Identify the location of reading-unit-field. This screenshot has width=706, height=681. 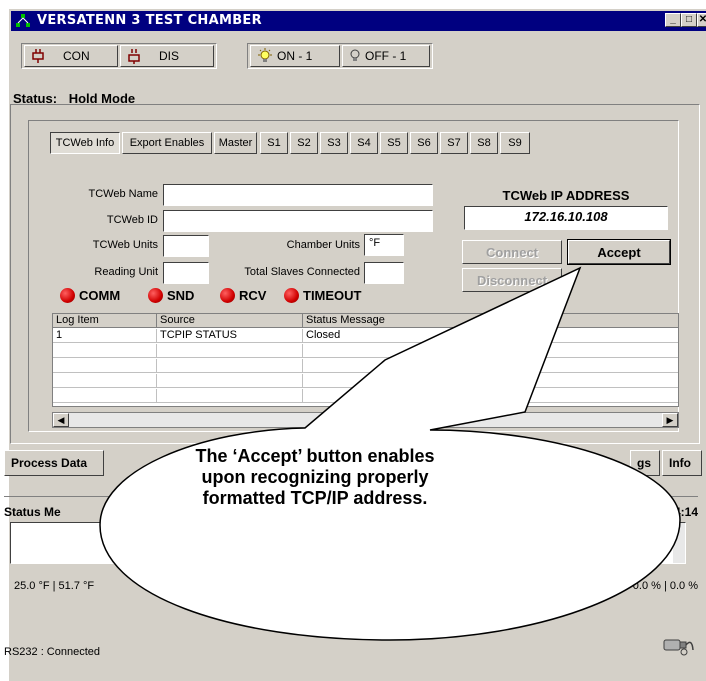
(186, 273).